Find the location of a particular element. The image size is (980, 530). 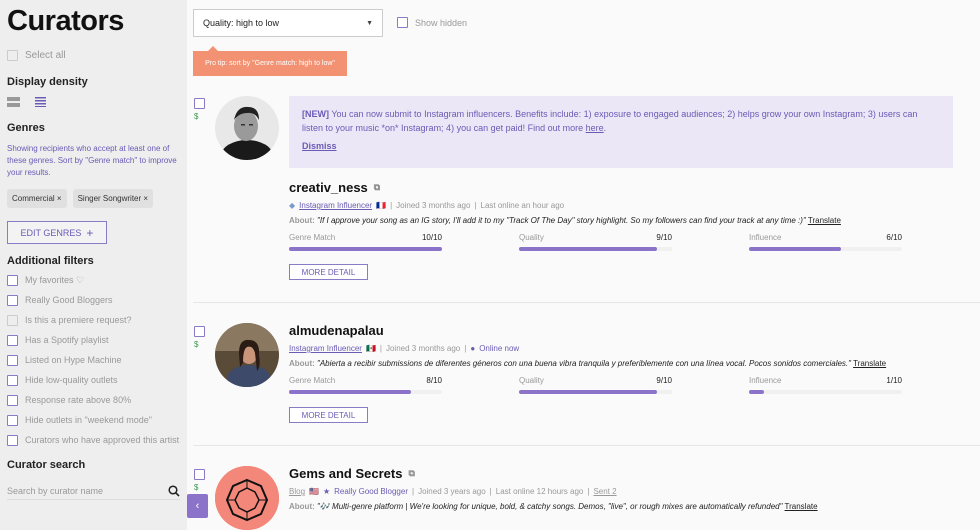

filter-label: My favorites ♡ is located at coordinates (55, 280).